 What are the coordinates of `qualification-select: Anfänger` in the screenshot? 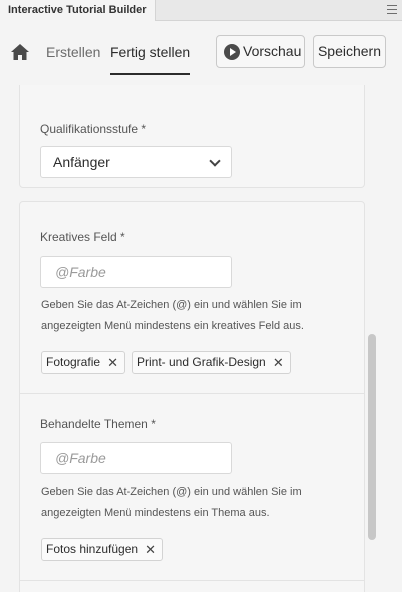 It's located at (136, 162).